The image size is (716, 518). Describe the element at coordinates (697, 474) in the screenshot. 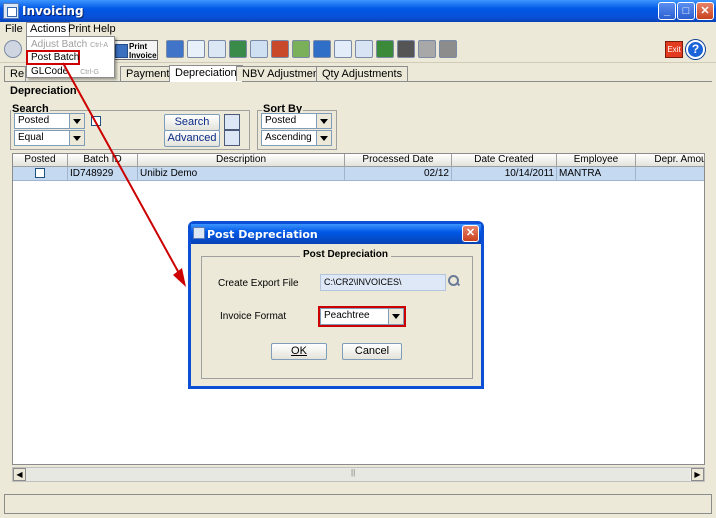

I see `scroll-right-icon: ▶` at that location.